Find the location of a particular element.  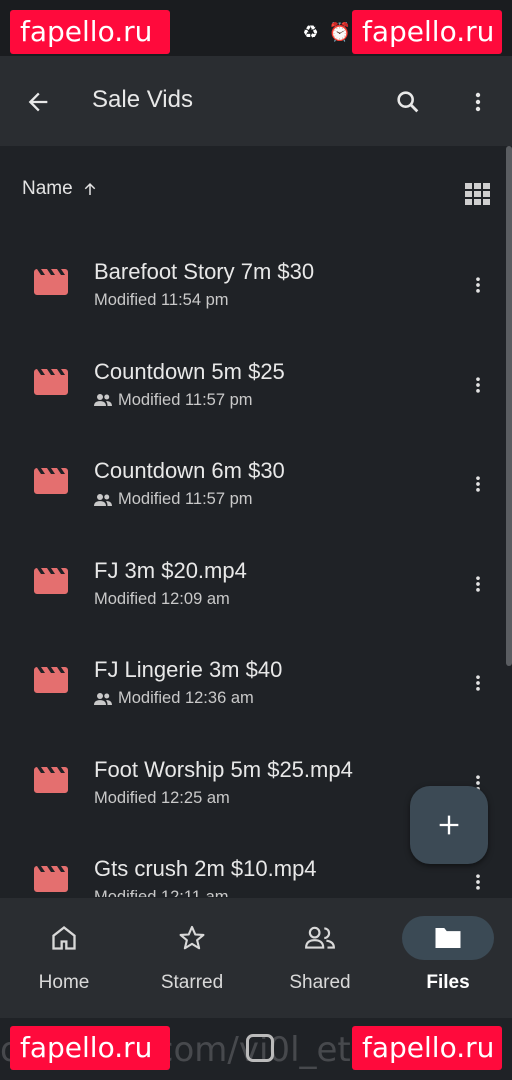

file-name: Countdown 6m $30 is located at coordinates (189, 470).